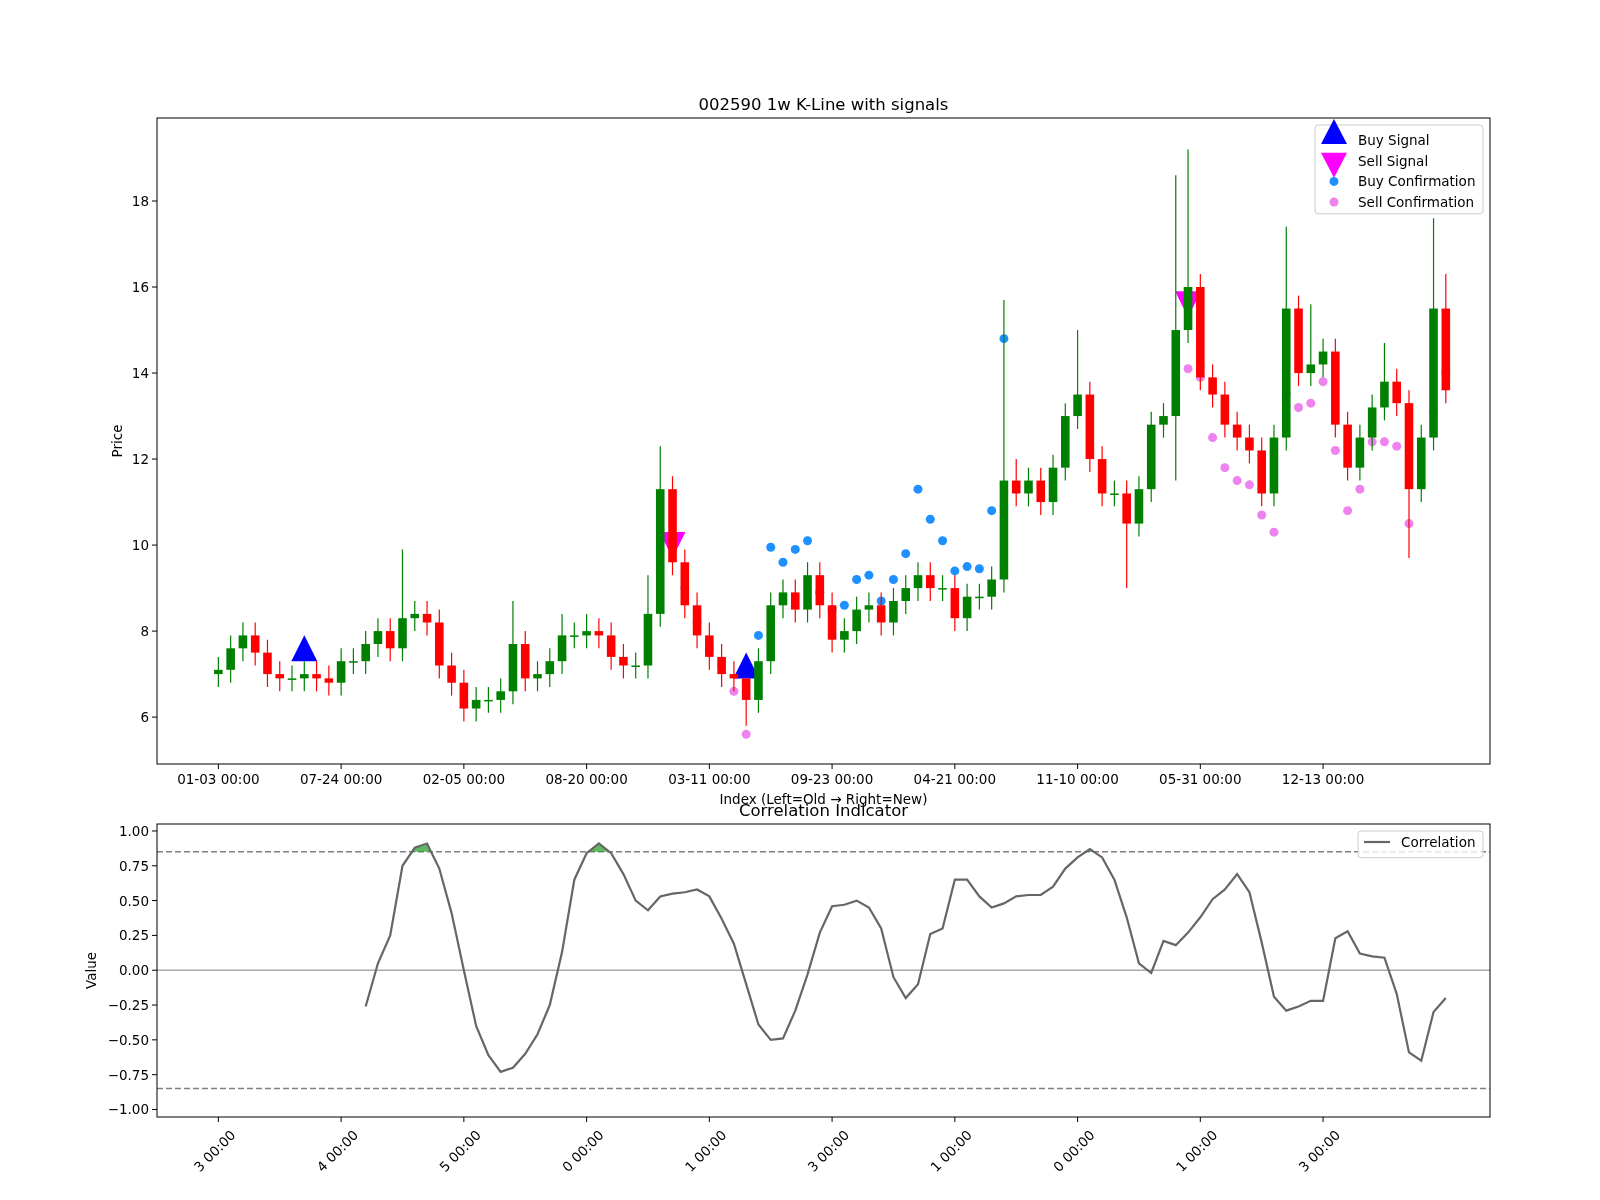  Describe the element at coordinates (140, 459) in the screenshot. I see `axis-tick-label: 12` at that location.